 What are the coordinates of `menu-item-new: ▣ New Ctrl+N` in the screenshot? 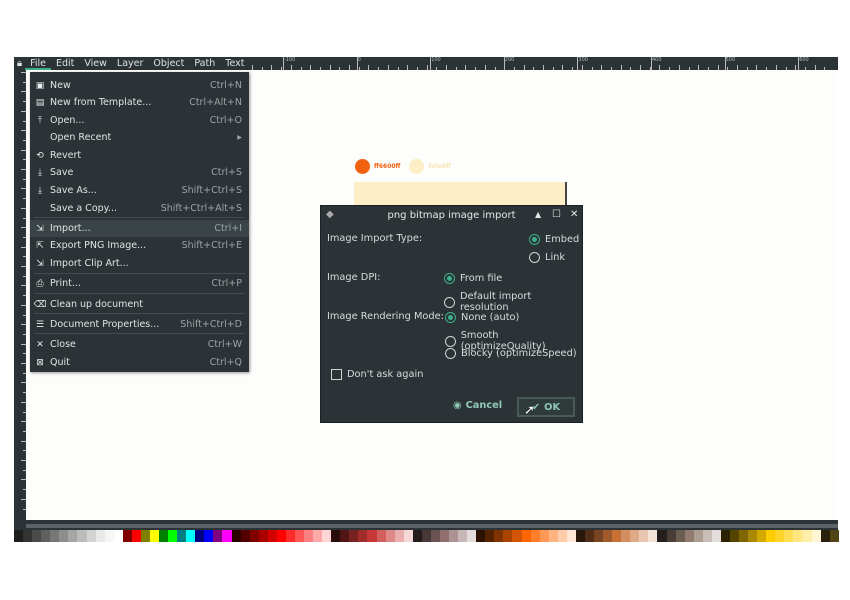 It's located at (139, 85).